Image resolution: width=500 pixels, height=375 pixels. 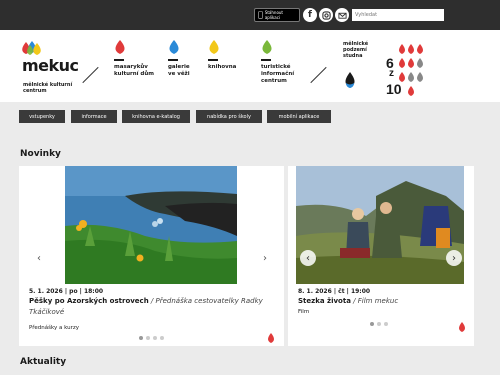 I want to click on water-drop-icon, so click(x=350, y=83).